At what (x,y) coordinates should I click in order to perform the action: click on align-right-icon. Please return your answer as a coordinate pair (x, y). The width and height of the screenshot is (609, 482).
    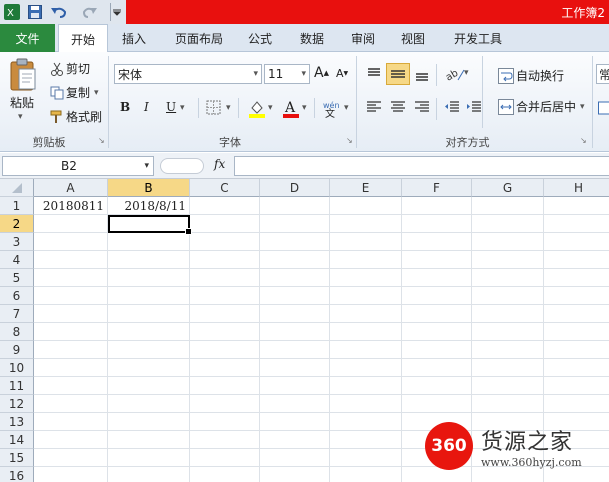
    Looking at the image, I should click on (422, 108).